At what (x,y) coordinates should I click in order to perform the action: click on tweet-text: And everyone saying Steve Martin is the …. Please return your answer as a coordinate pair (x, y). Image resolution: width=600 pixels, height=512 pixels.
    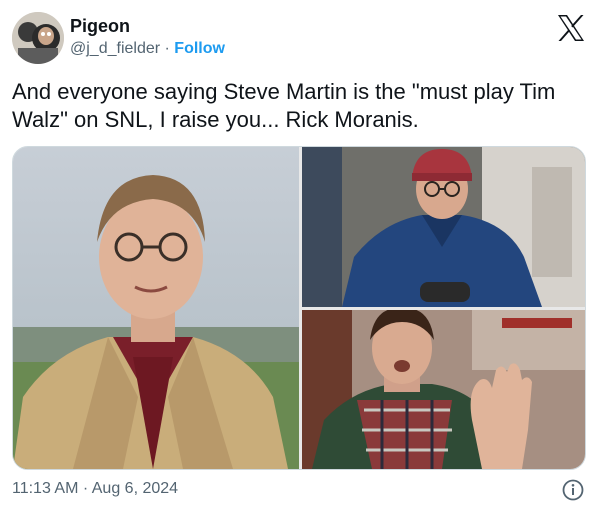
    Looking at the image, I should click on (284, 105).